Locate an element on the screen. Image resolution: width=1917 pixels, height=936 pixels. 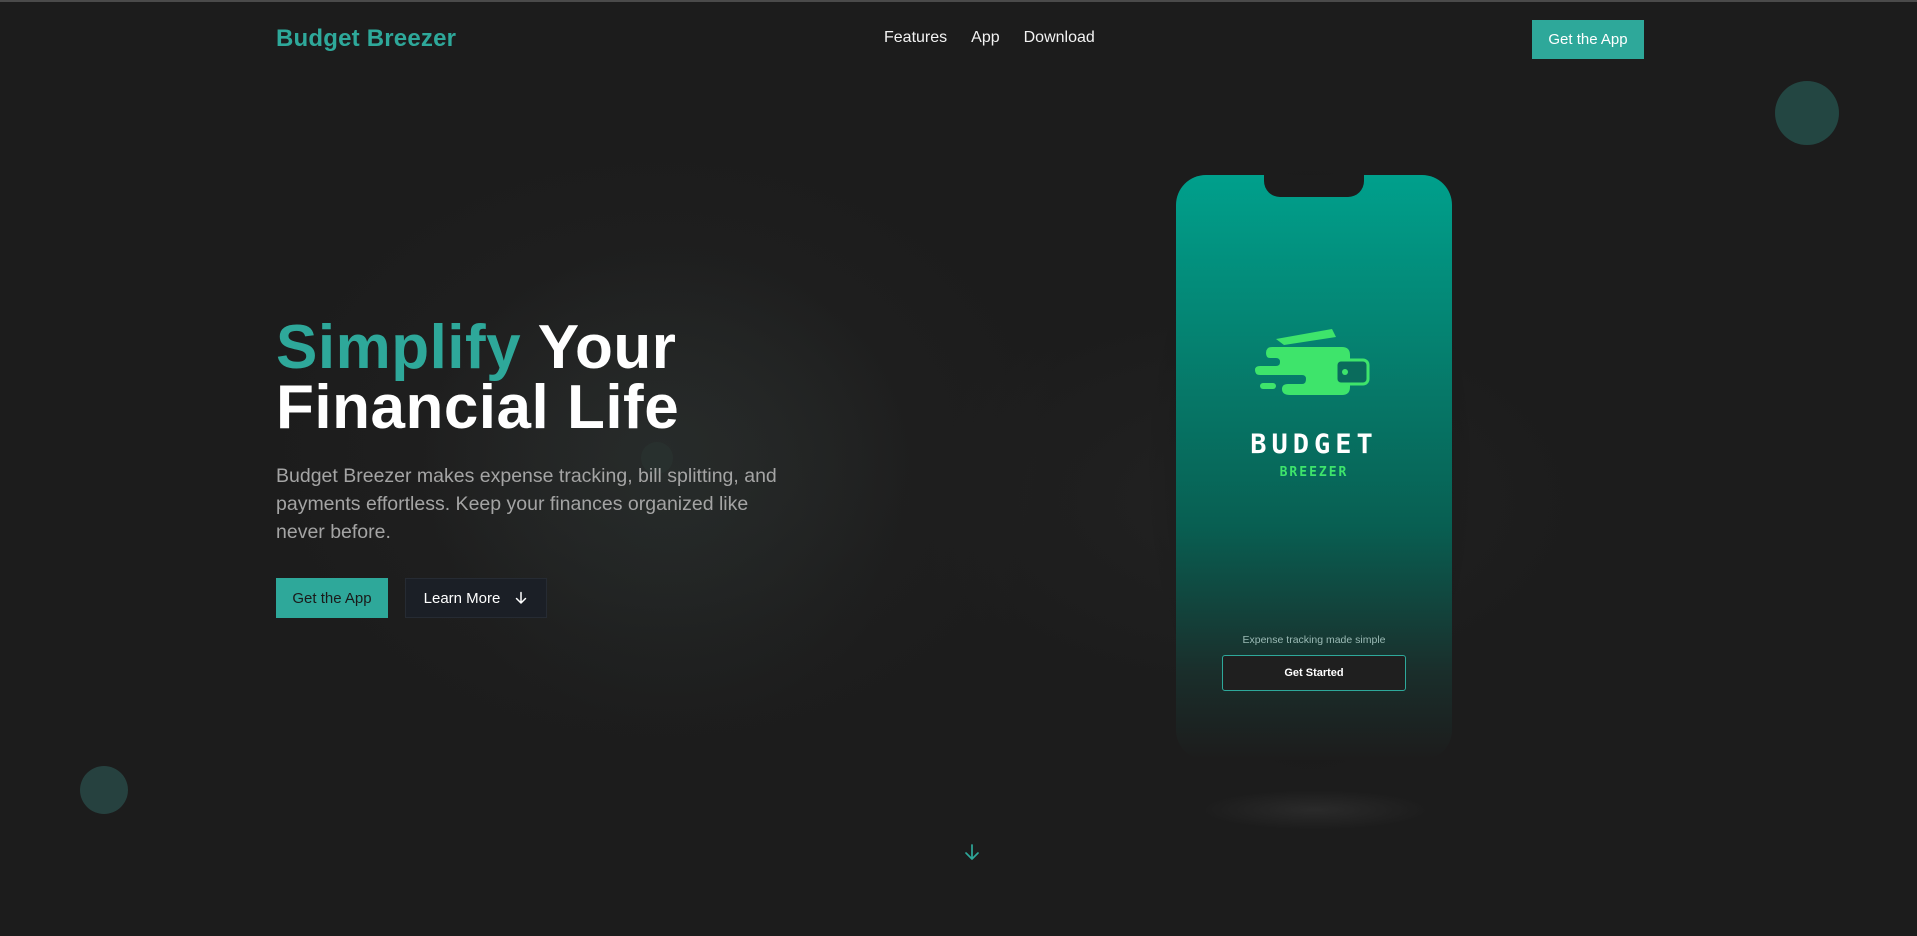
phone-notch is located at coordinates (1314, 186).